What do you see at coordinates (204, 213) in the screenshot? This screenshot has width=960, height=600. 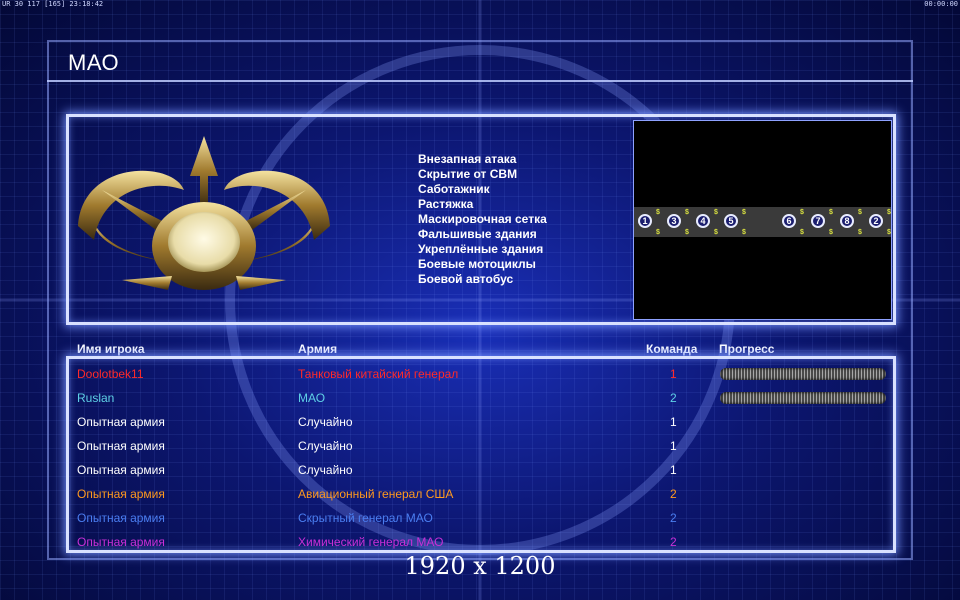 I see `faction-emblem` at bounding box center [204, 213].